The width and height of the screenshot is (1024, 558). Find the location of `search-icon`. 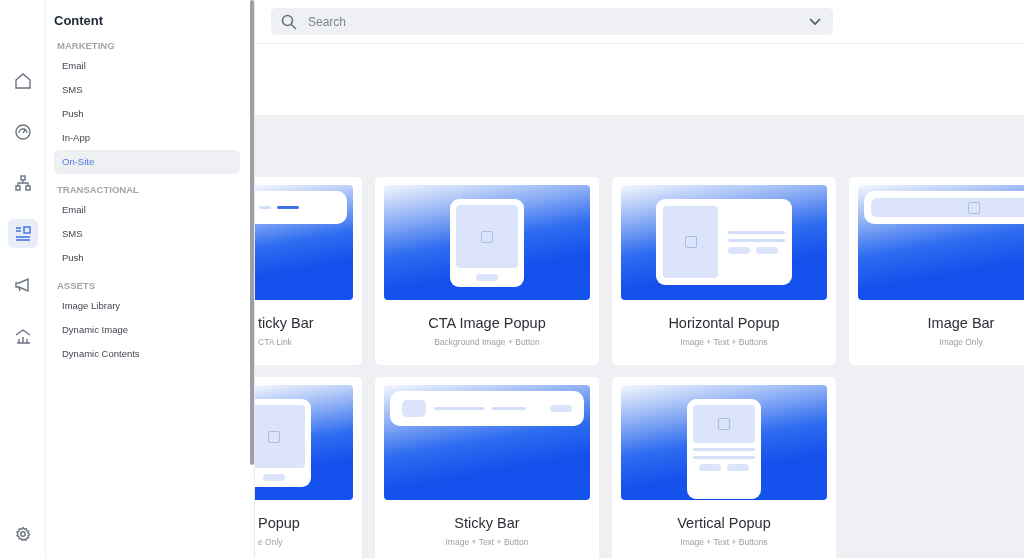

search-icon is located at coordinates (289, 22).